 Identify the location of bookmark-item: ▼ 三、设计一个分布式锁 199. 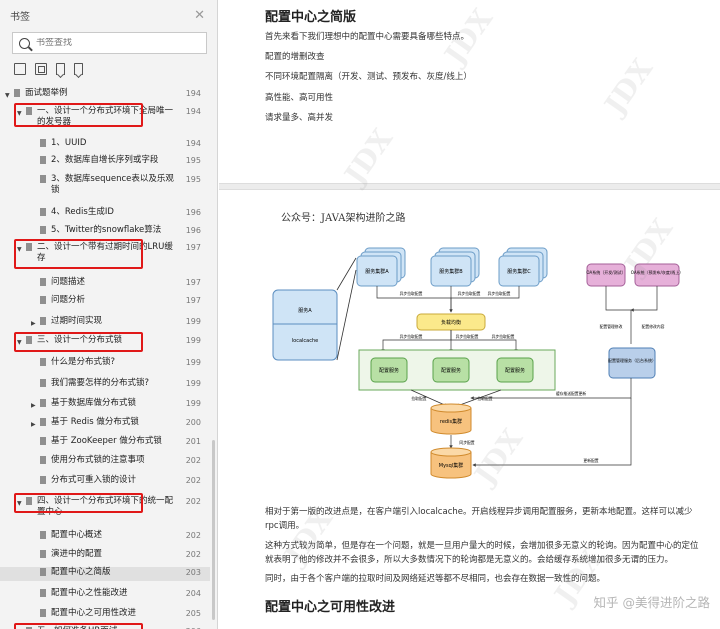
(105, 342).